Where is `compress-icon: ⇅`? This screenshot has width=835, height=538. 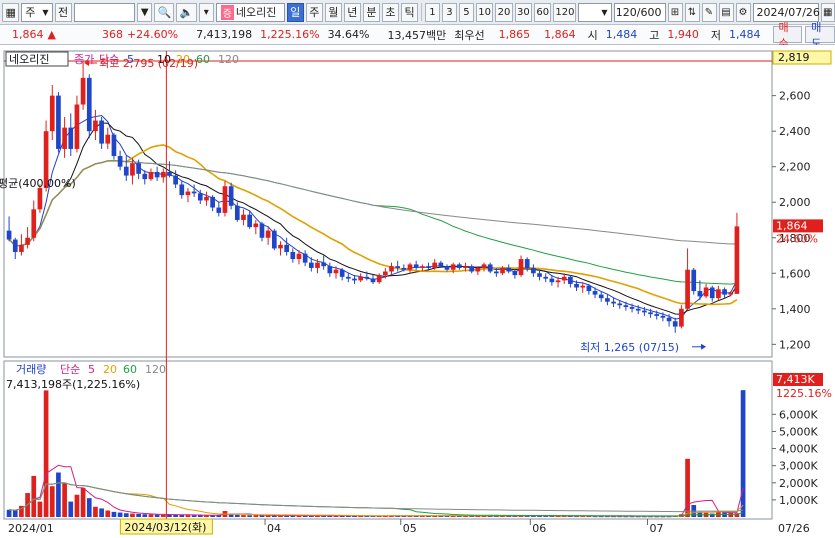 compress-icon: ⇅ is located at coordinates (692, 12).